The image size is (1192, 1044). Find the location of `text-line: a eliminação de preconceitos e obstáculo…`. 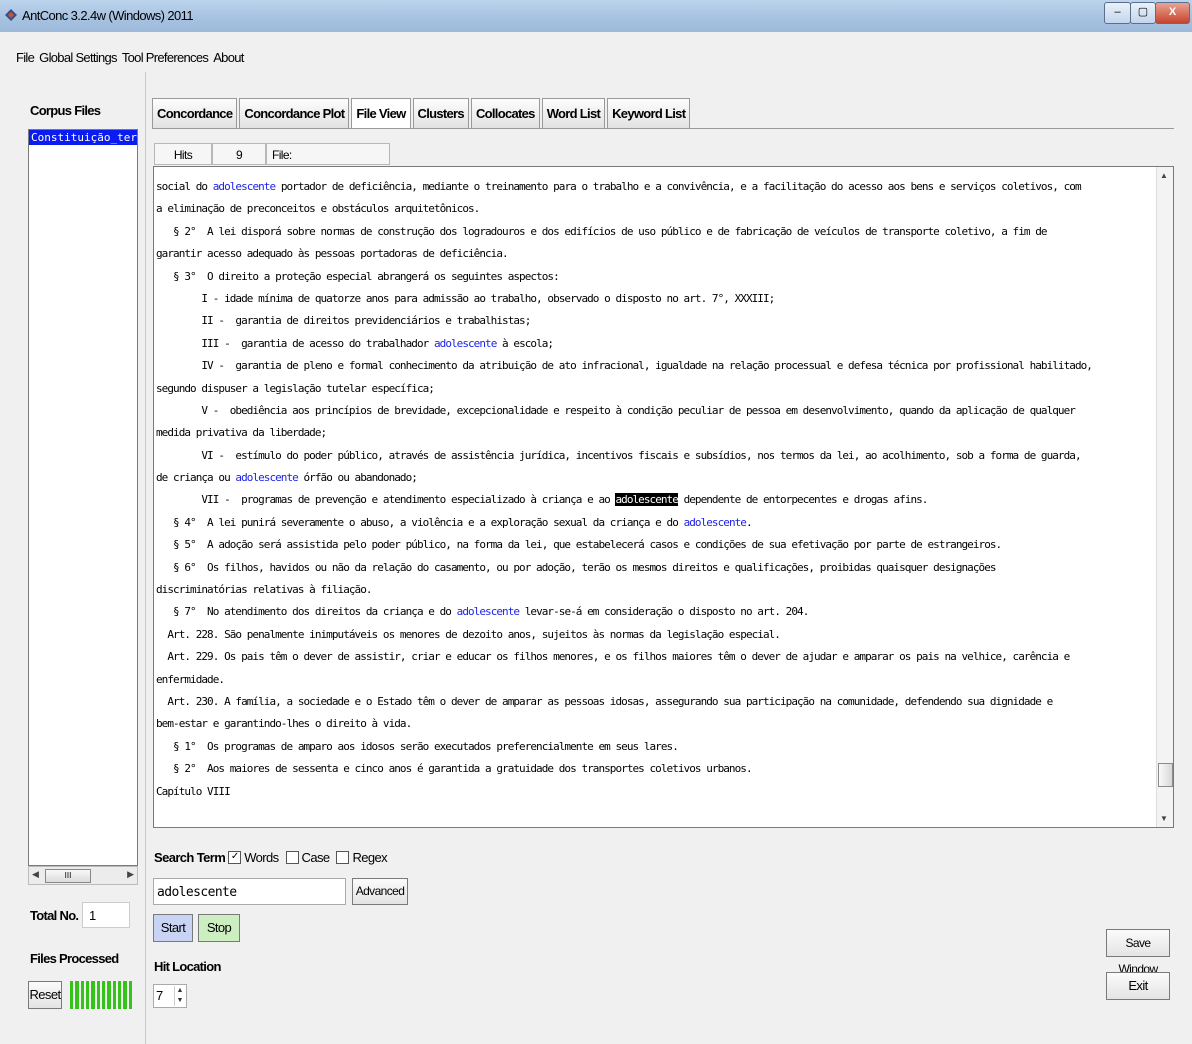

text-line: a eliminação de preconceitos e obstáculo… is located at coordinates (656, 209).